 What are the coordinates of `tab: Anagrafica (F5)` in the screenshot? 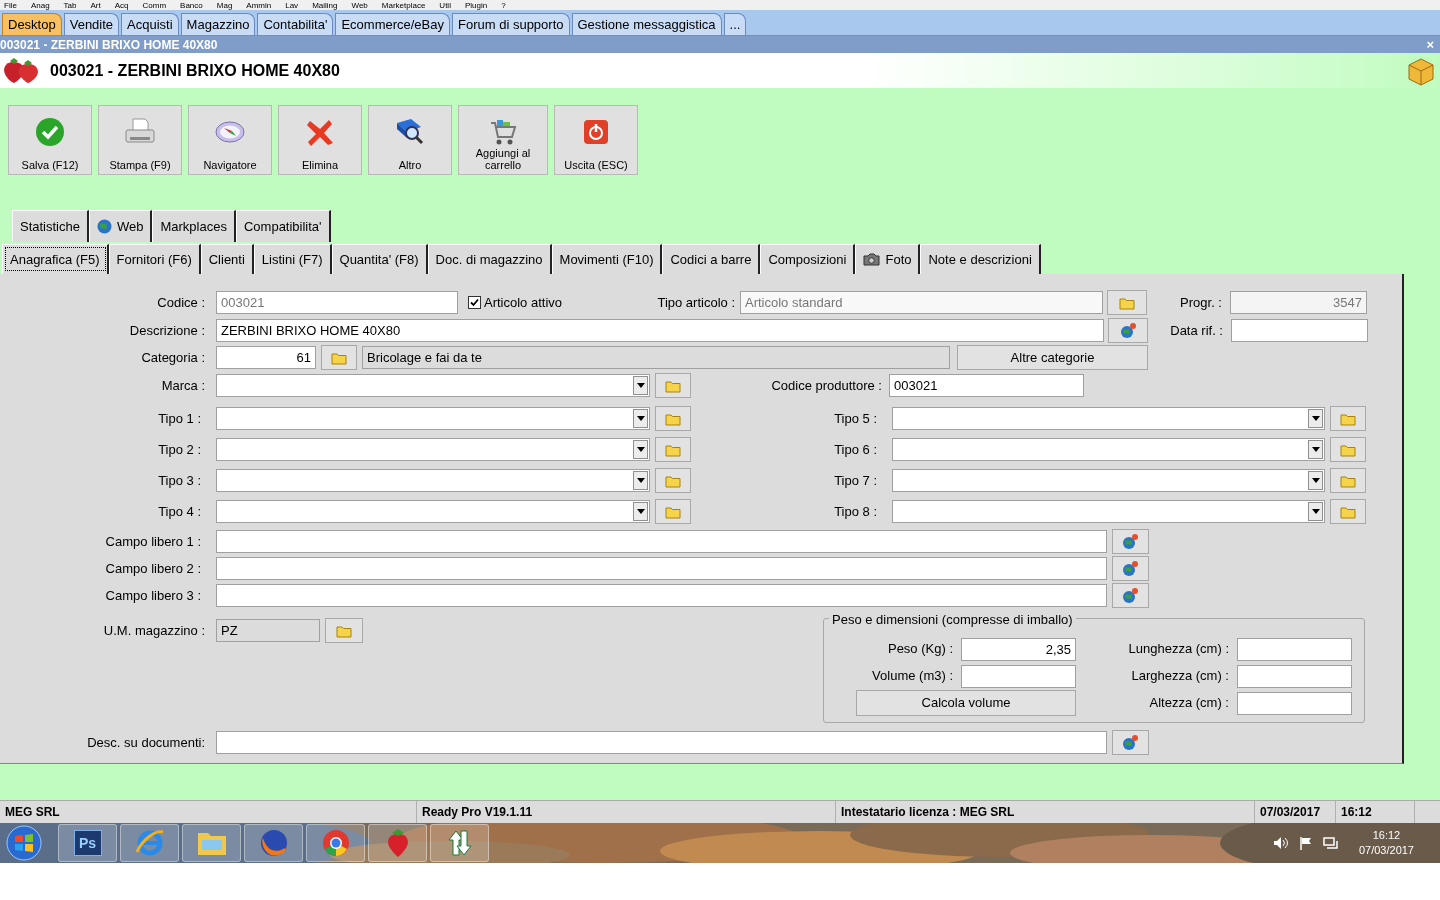 It's located at (55, 259).